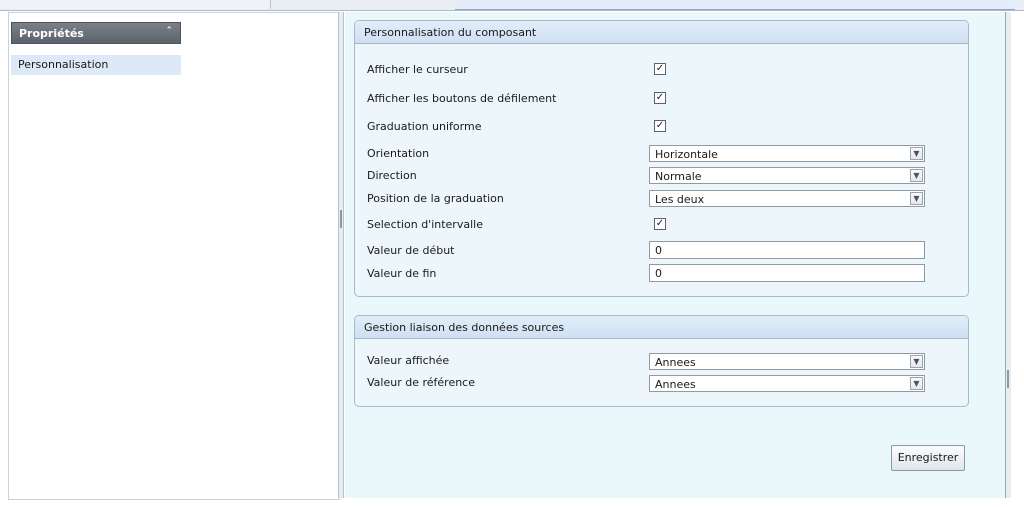  Describe the element at coordinates (680, 199) in the screenshot. I see `graduation-position-value: Les deux` at that location.